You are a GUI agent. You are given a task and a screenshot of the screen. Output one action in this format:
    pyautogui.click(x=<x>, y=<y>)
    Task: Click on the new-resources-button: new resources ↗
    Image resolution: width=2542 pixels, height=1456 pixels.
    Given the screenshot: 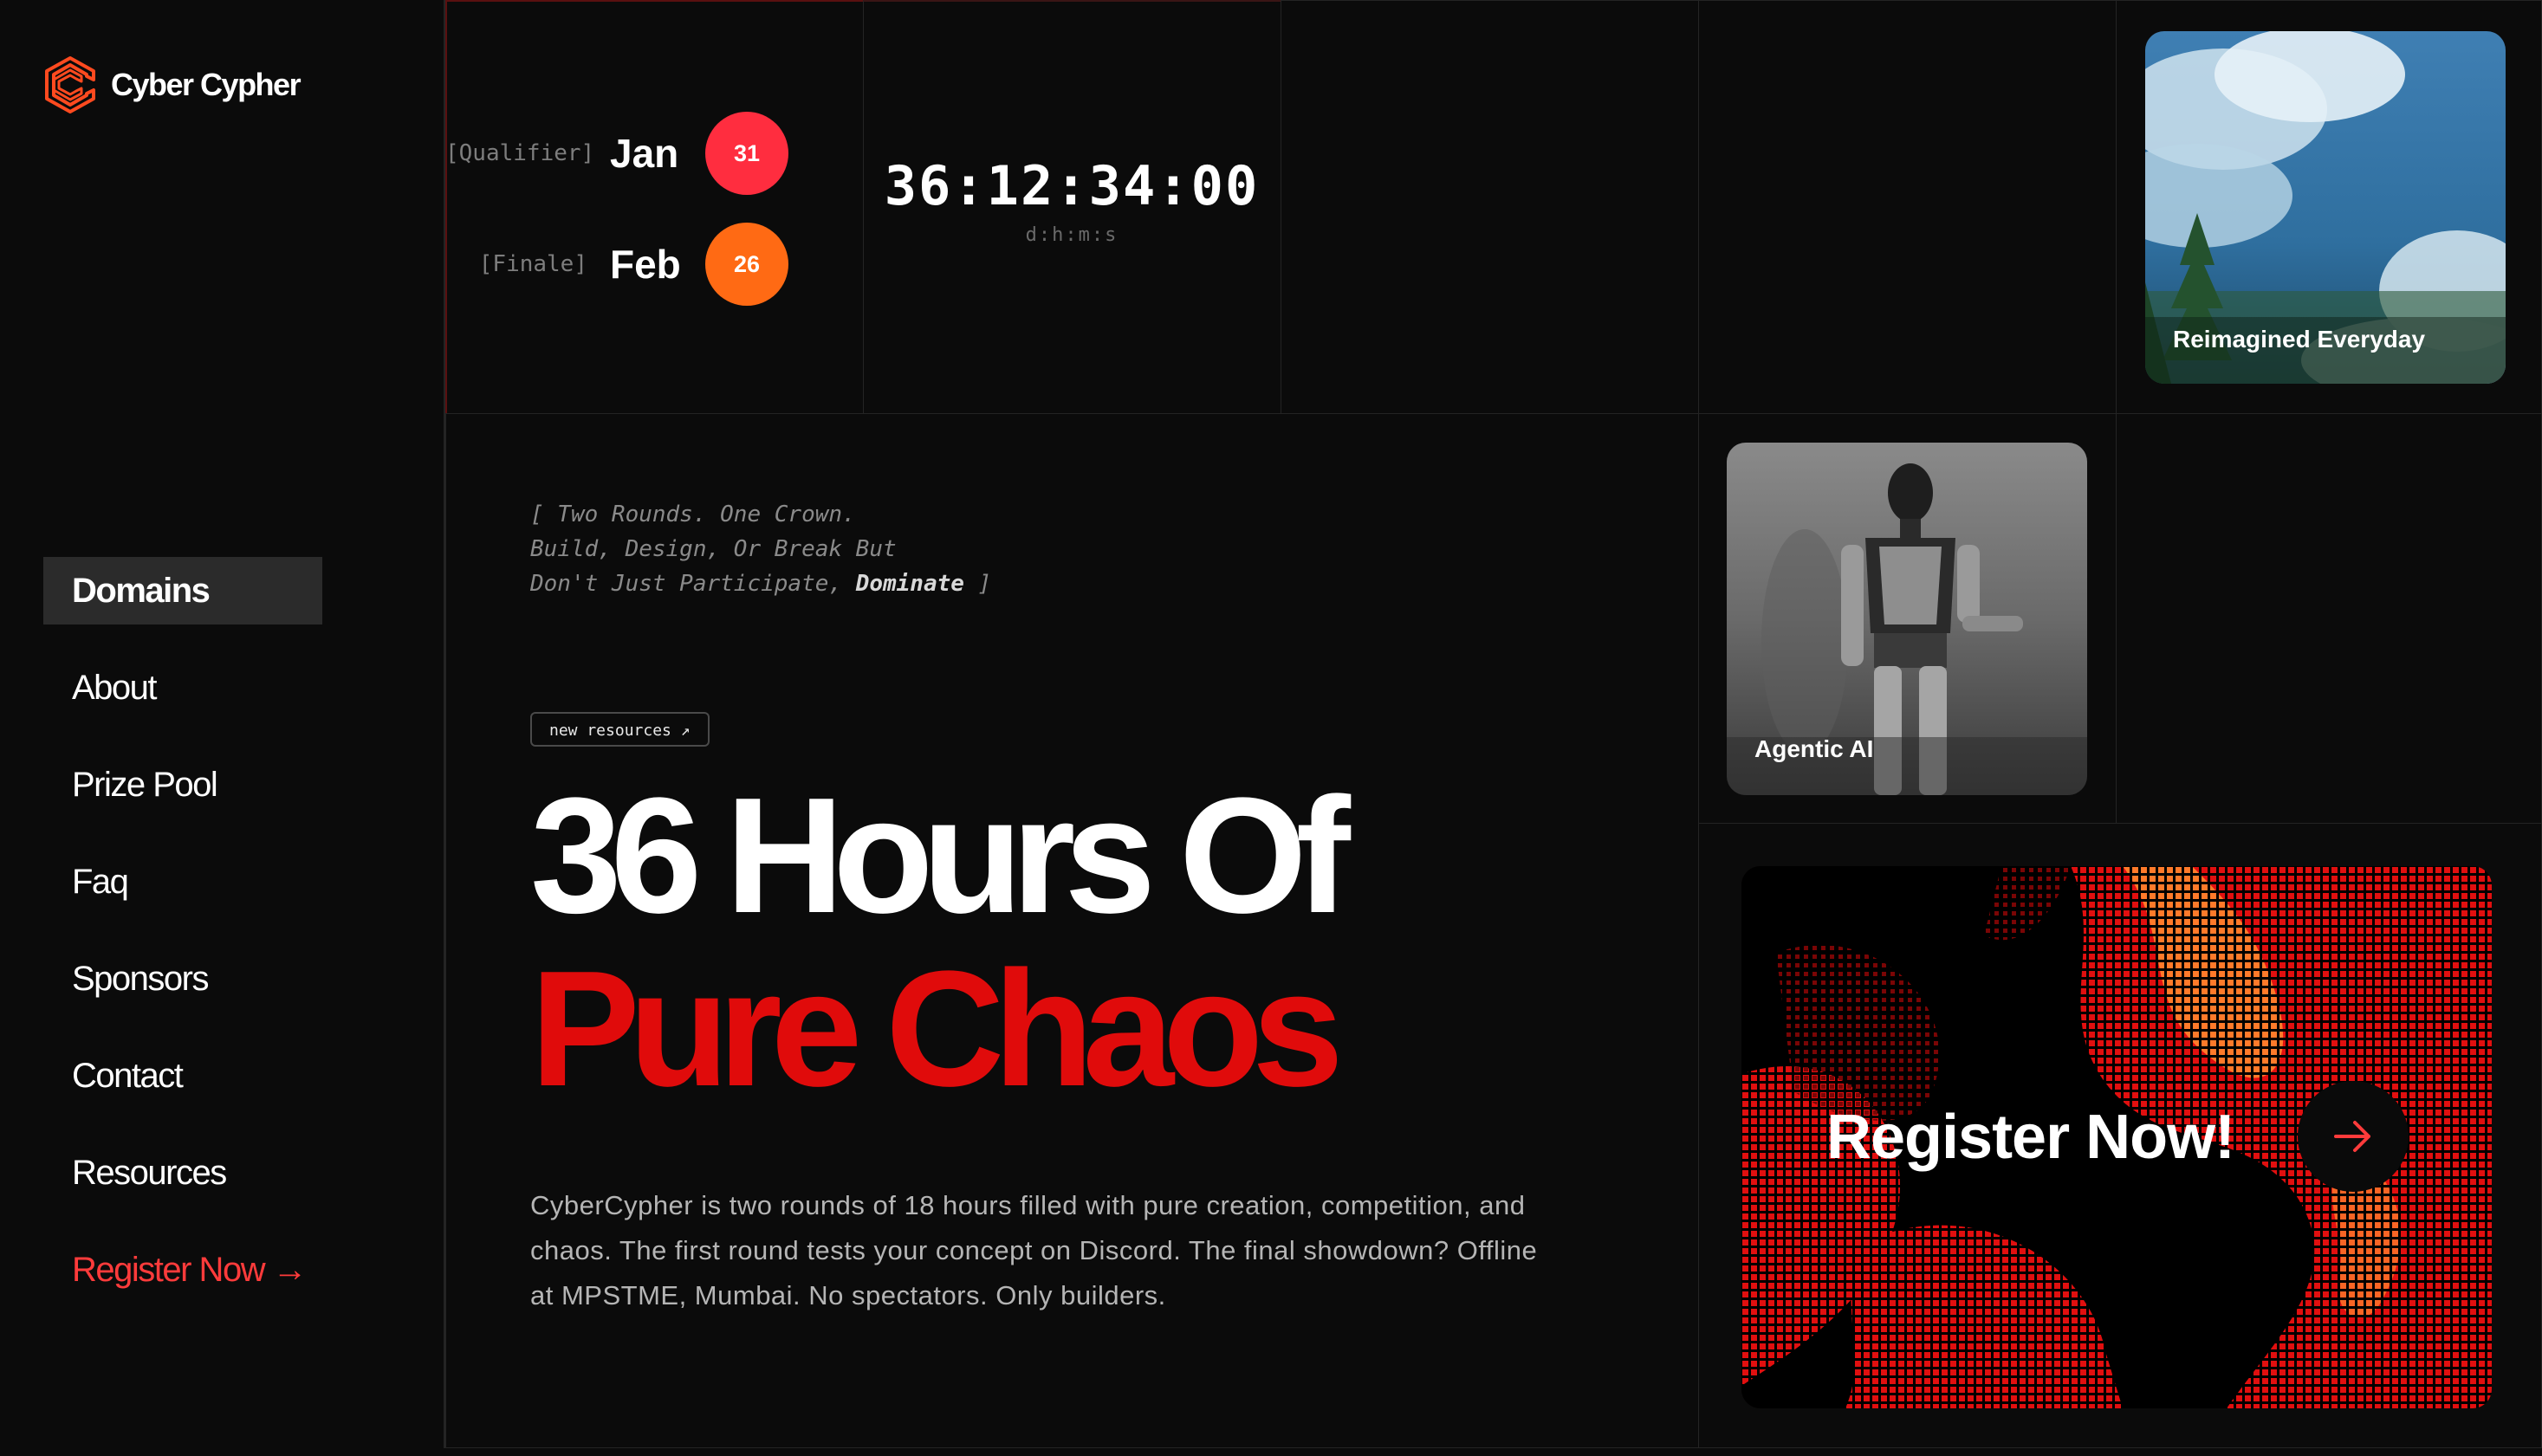 What is the action you would take?
    pyautogui.click(x=620, y=729)
    